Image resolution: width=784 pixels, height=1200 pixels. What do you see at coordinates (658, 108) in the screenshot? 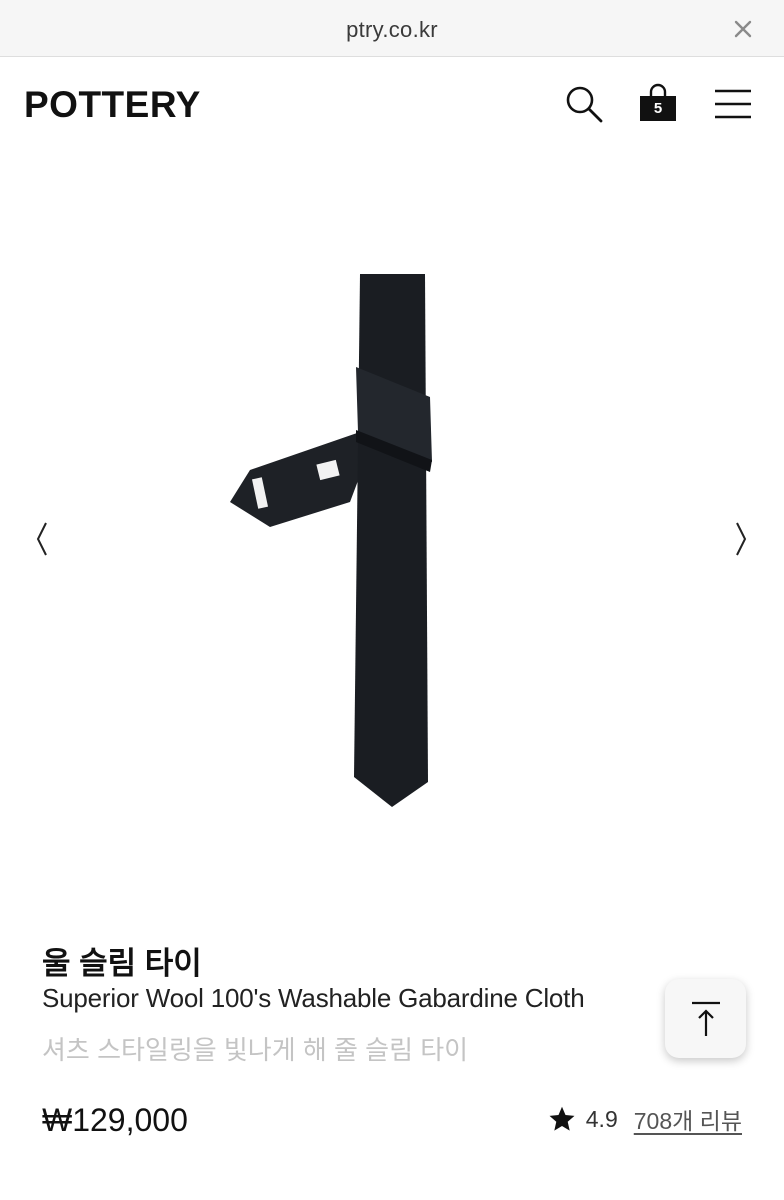
I see `cart-count-badge: 5` at bounding box center [658, 108].